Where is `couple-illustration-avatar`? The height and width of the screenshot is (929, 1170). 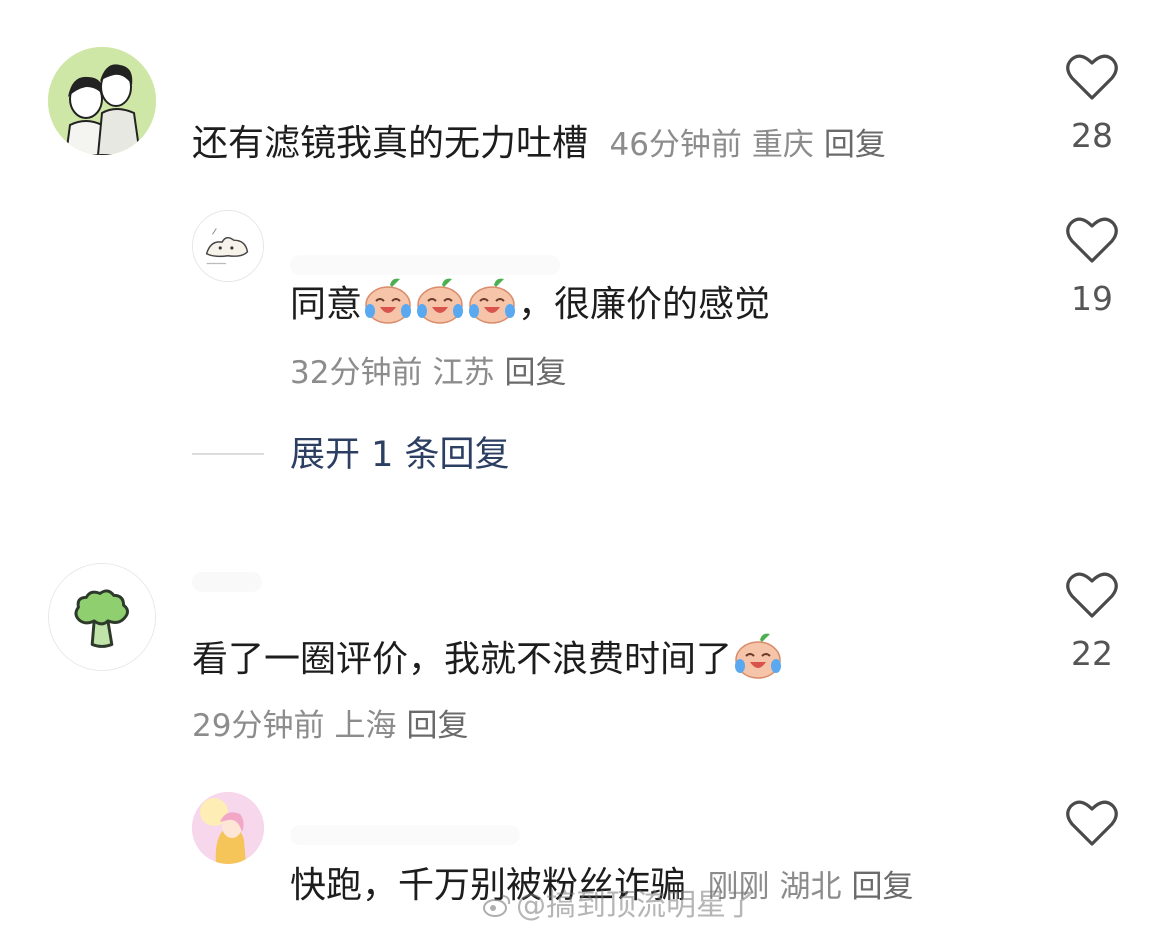
couple-illustration-avatar is located at coordinates (102, 101).